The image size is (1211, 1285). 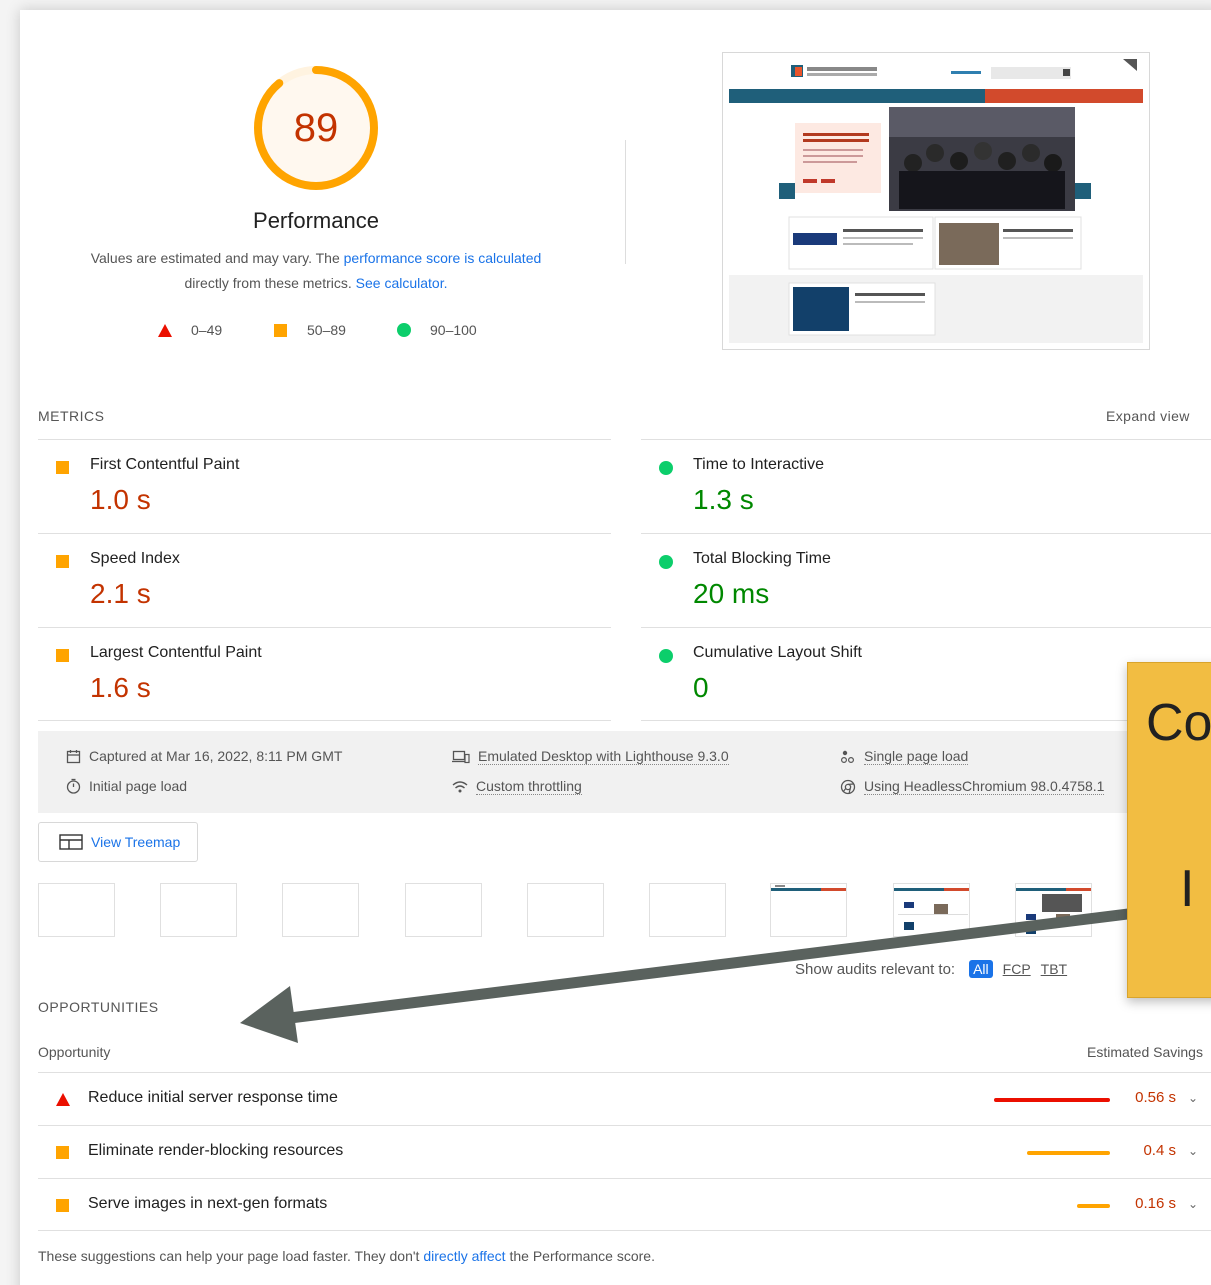 I want to click on annotation-callout: Co I, so click(x=1169, y=830).